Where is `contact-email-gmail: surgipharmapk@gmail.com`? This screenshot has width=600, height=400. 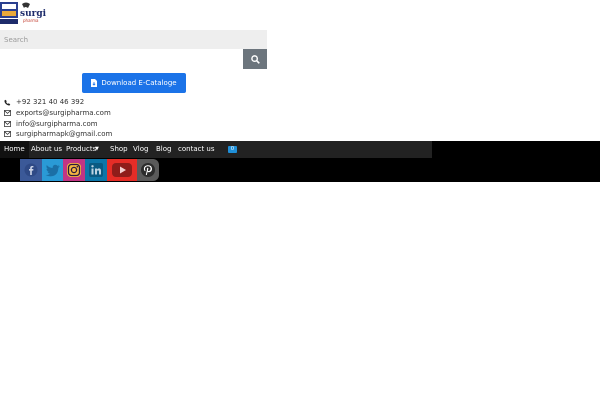 contact-email-gmail: surgipharmapk@gmail.com is located at coordinates (58, 134).